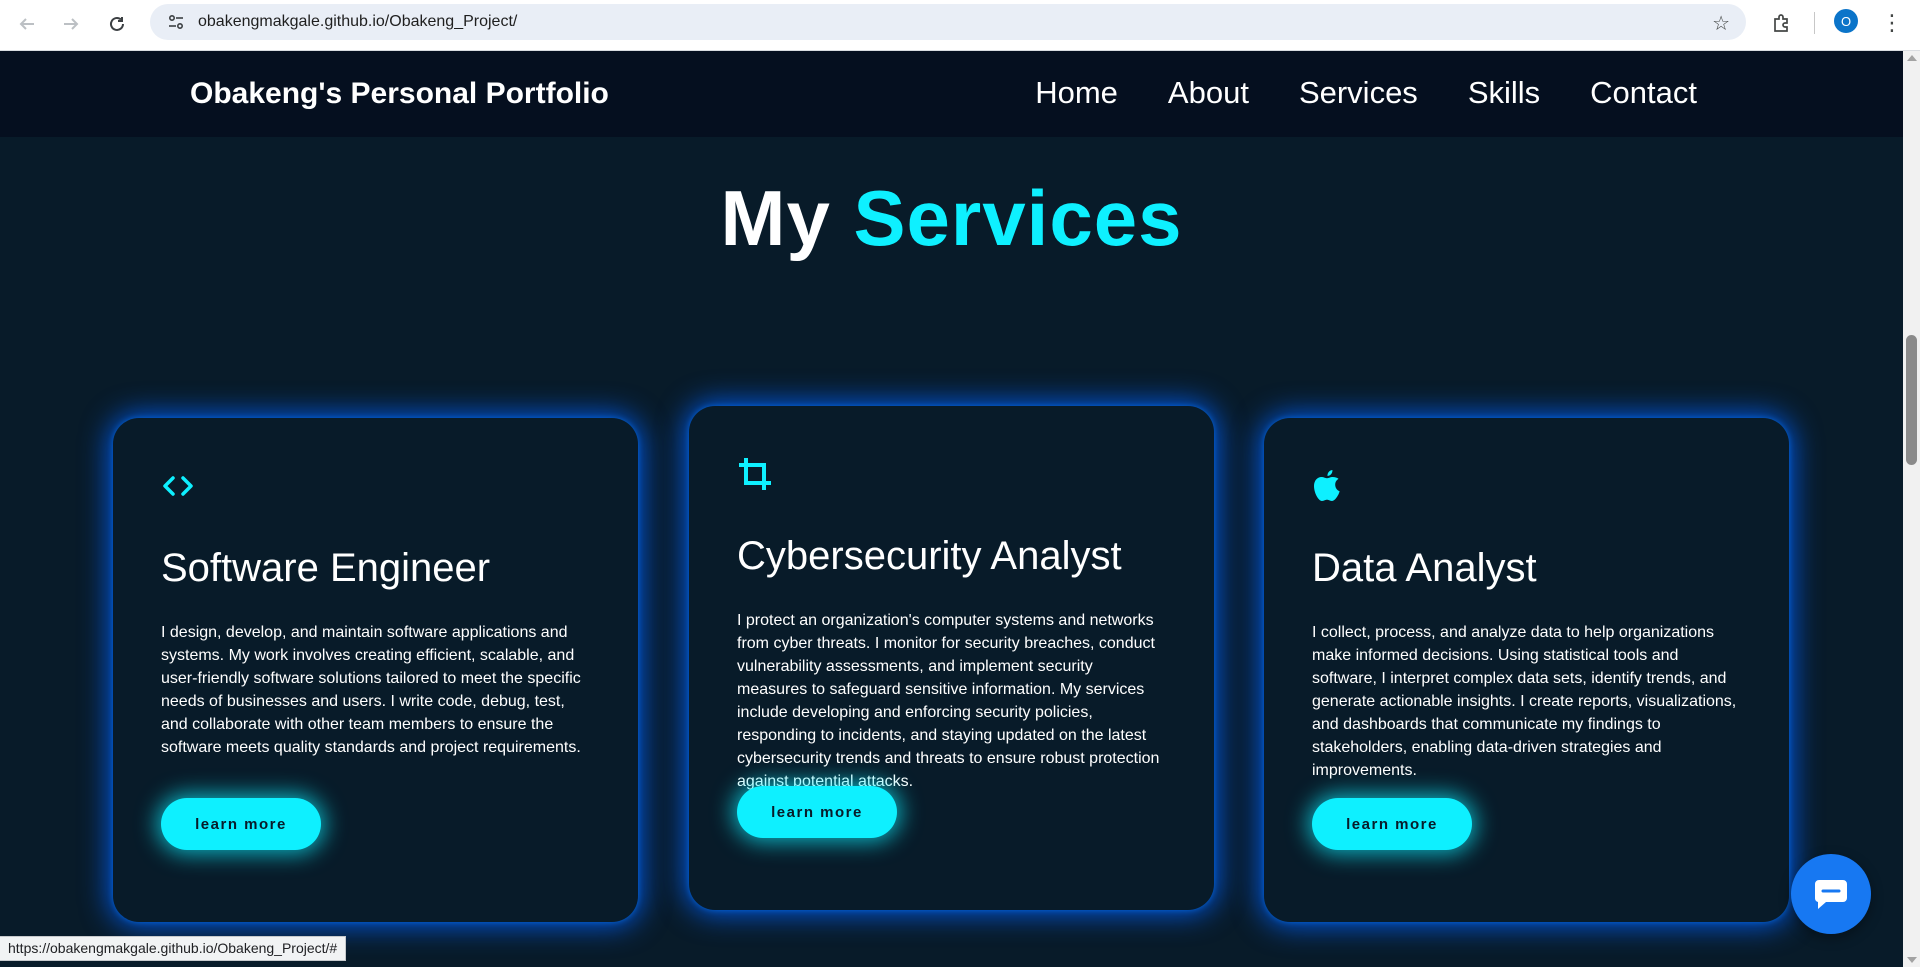 The image size is (1920, 967). I want to click on service-title: Cybersecurity Analyst, so click(929, 556).